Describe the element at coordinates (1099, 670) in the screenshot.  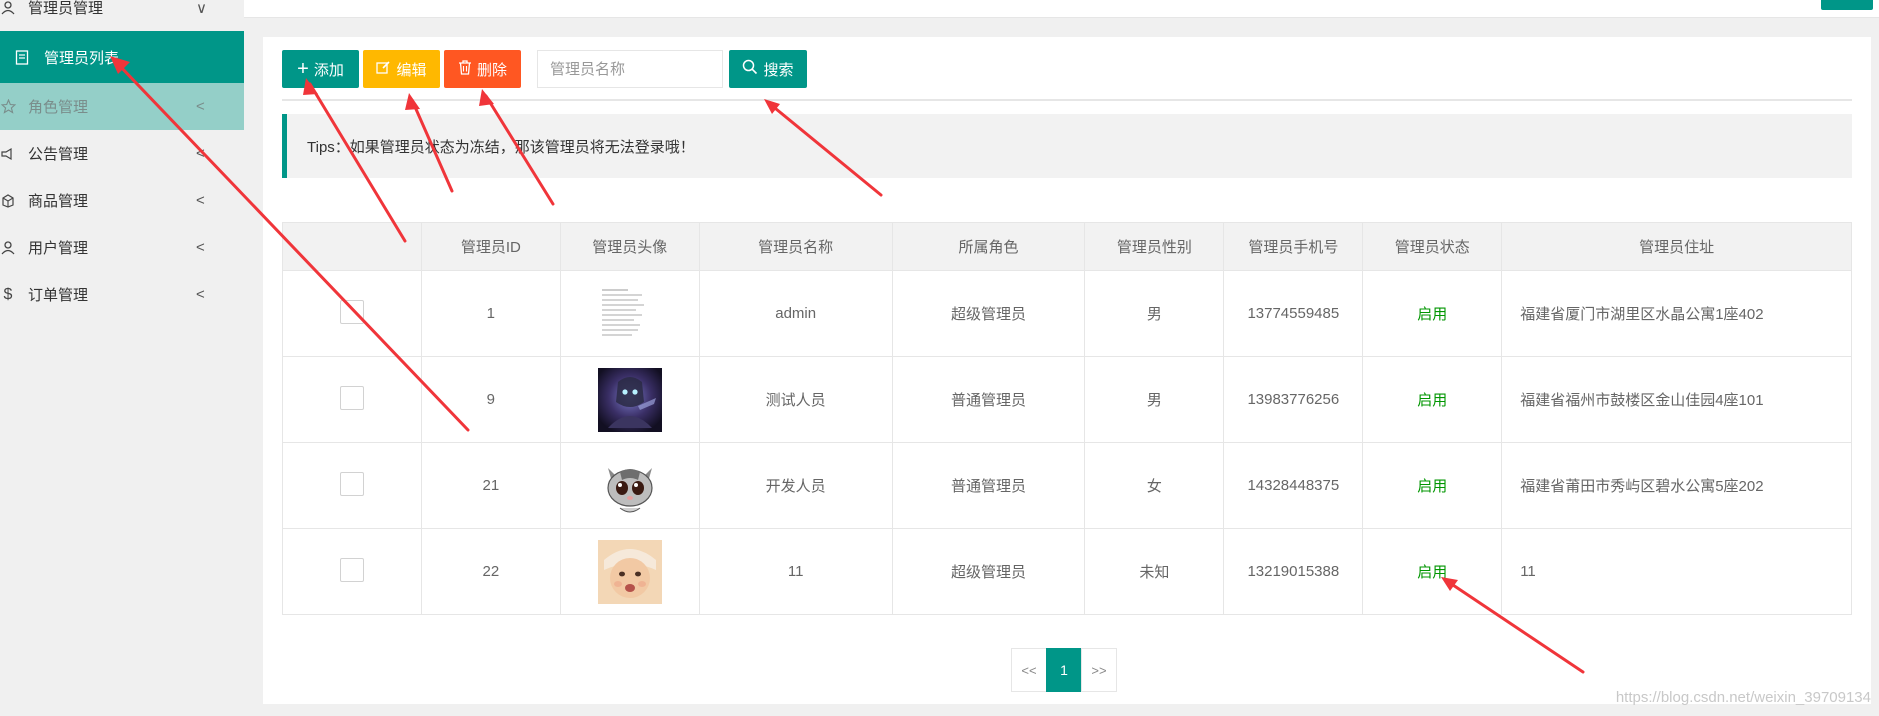
I see `next-page-button: >>` at that location.